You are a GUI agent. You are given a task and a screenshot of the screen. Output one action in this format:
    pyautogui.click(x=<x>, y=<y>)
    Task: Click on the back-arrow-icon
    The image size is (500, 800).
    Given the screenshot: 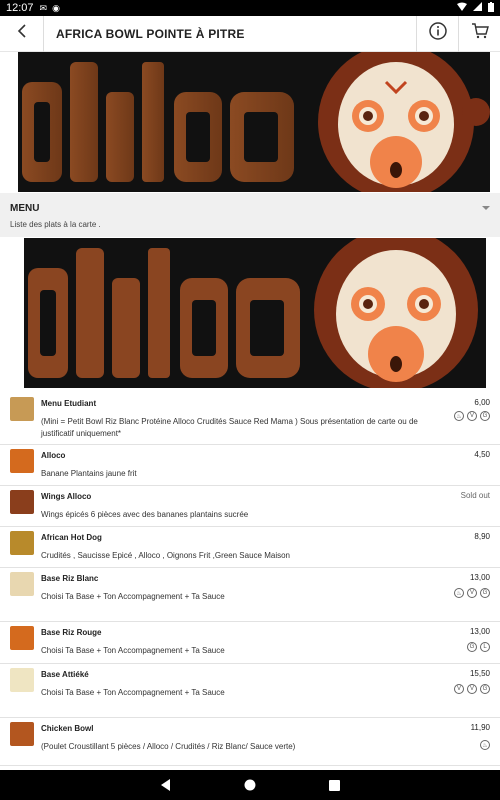 What is the action you would take?
    pyautogui.click(x=22, y=33)
    